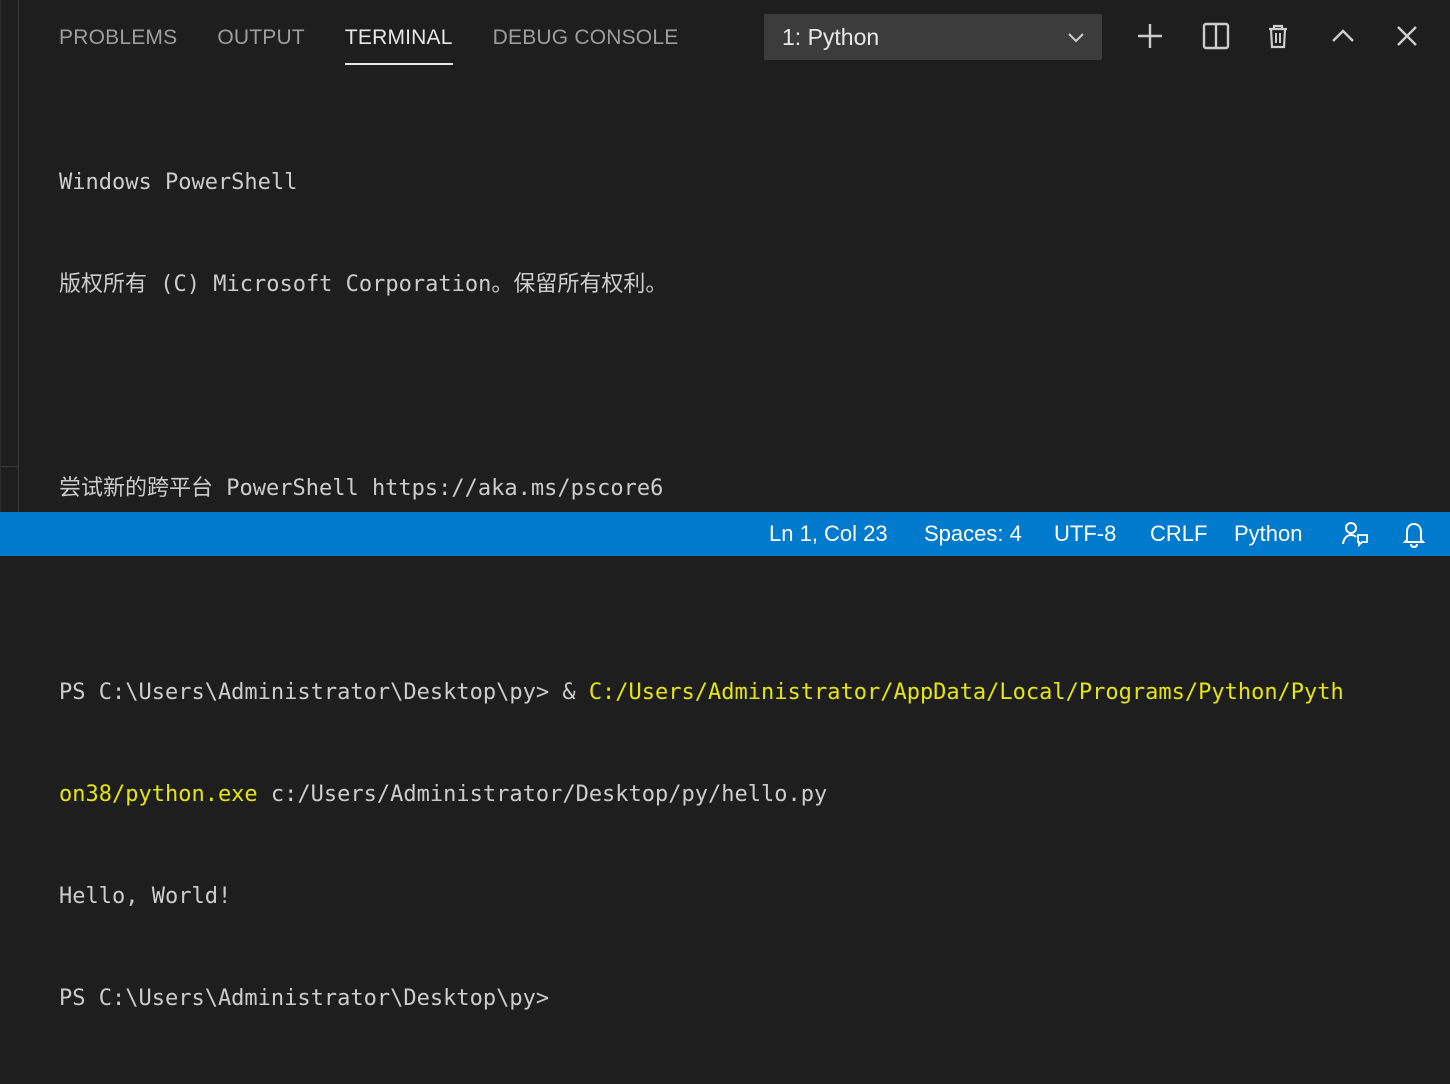 This screenshot has height=1084, width=1450. What do you see at coordinates (933, 37) in the screenshot?
I see `terminal-select: 1: Python` at bounding box center [933, 37].